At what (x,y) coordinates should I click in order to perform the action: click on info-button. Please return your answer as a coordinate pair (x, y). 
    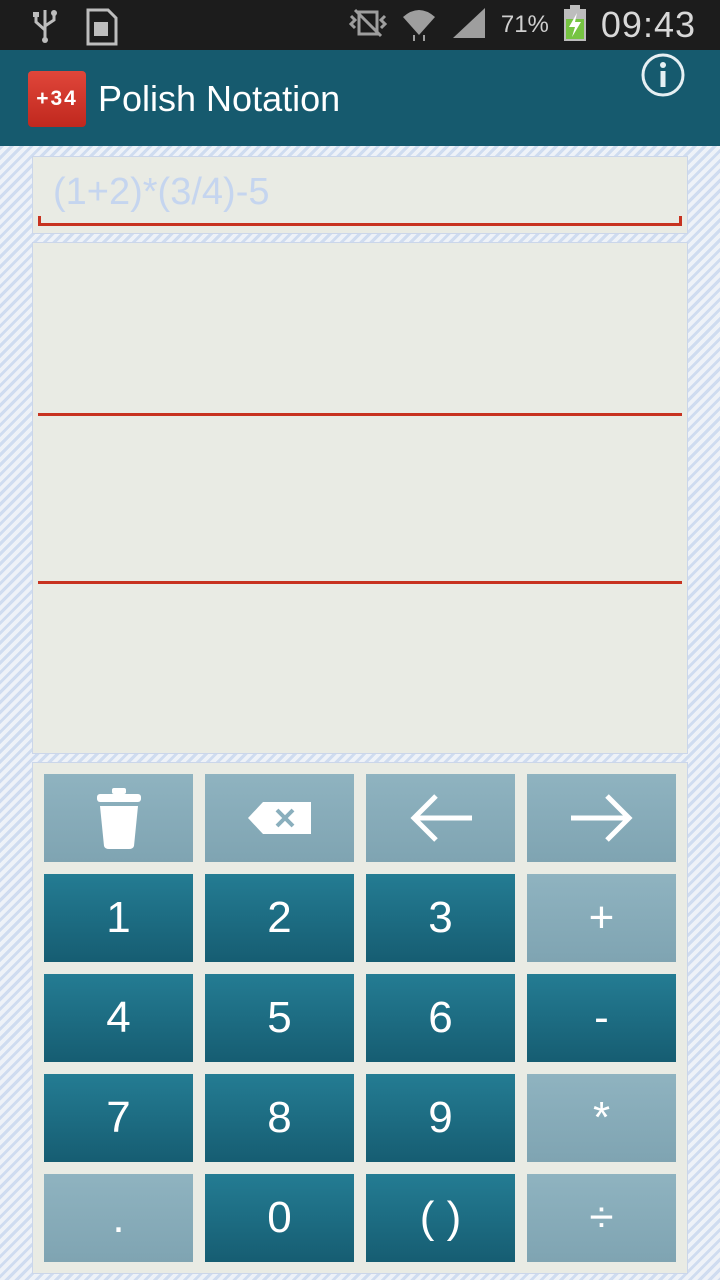
    Looking at the image, I should click on (663, 75).